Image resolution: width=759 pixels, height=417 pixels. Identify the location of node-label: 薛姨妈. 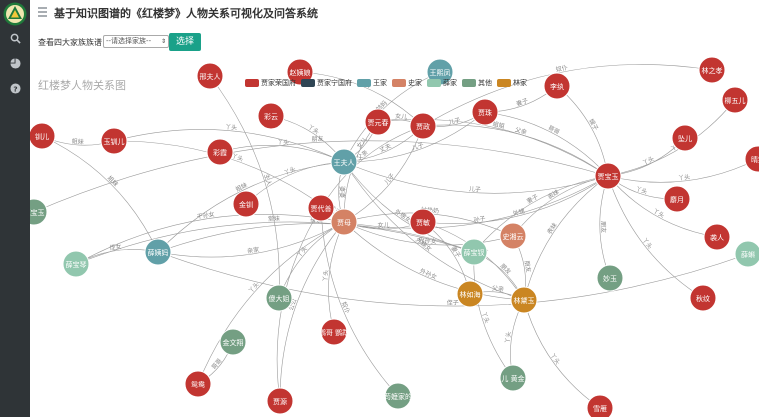
(158, 252).